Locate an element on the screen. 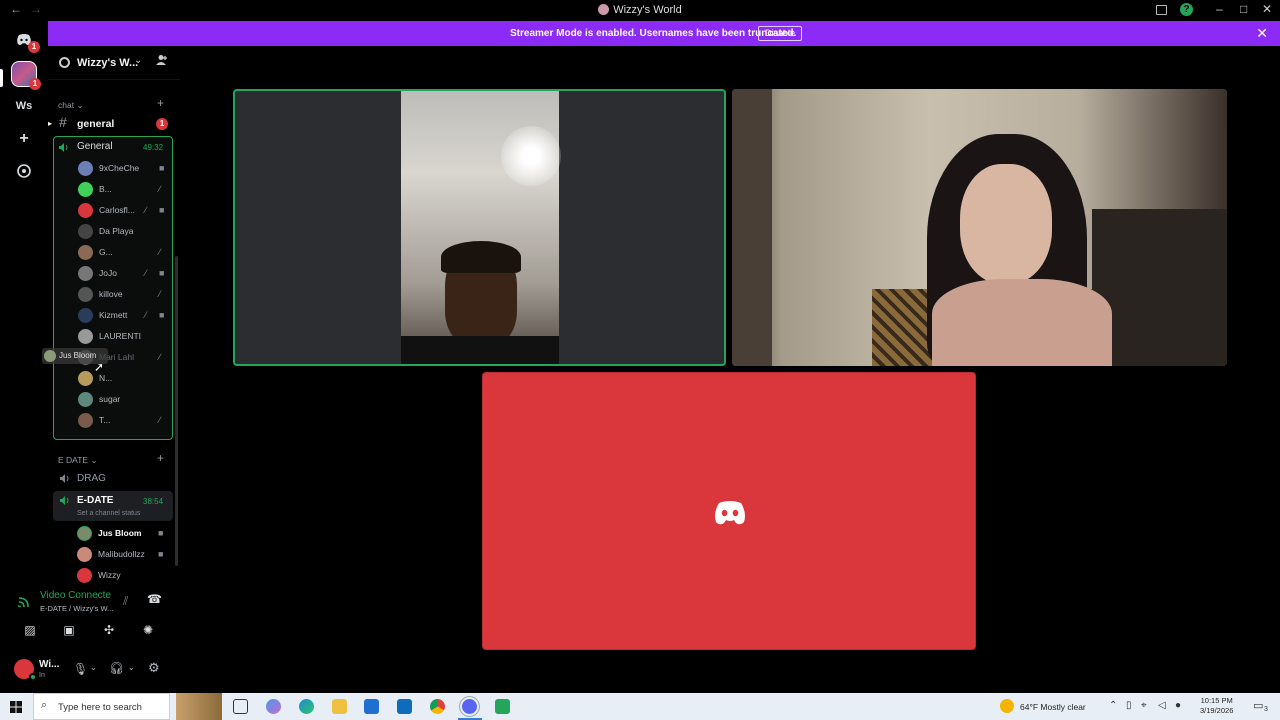 The width and height of the screenshot is (1280, 720). copilot-icon is located at coordinates (273, 706).